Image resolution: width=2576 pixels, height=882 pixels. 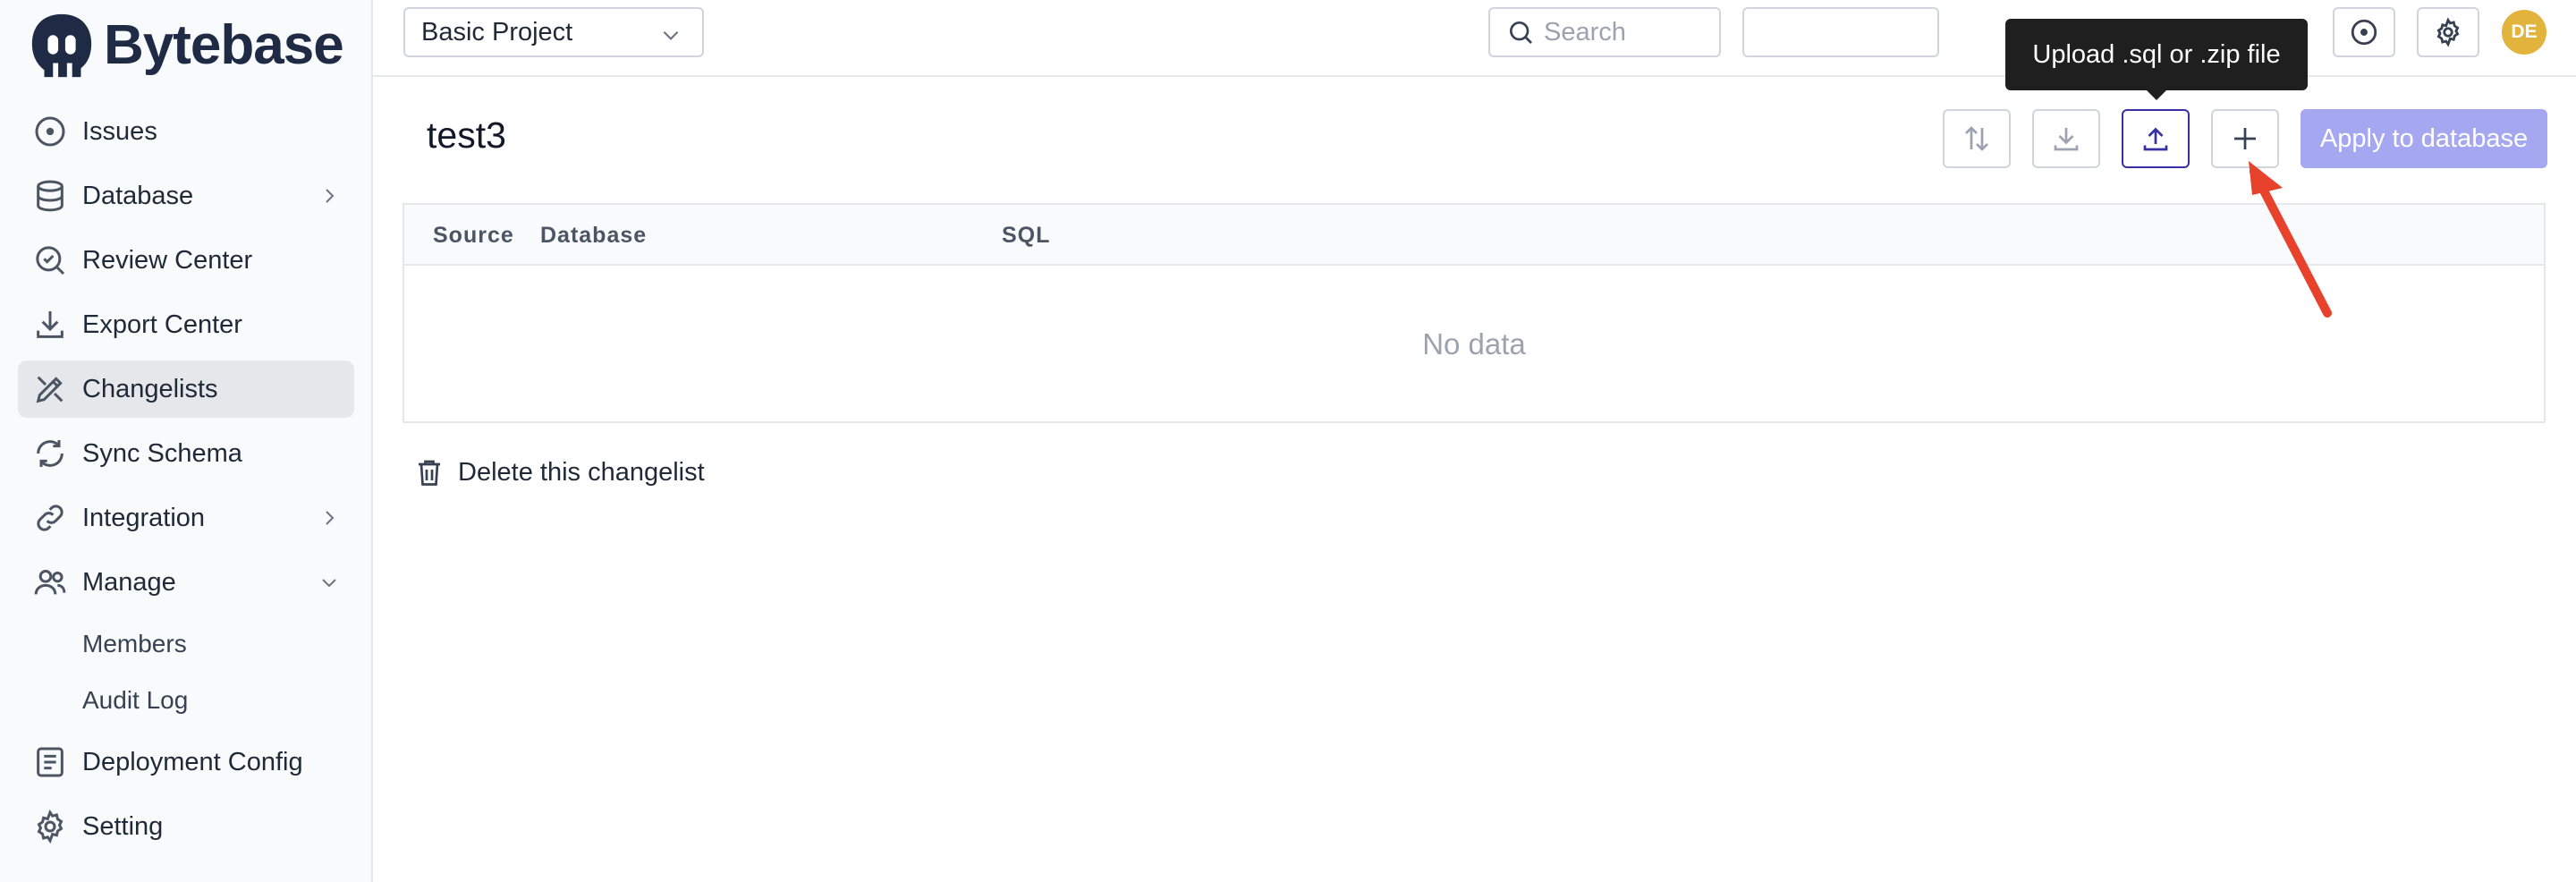 What do you see at coordinates (50, 260) in the screenshot?
I see `review-icon` at bounding box center [50, 260].